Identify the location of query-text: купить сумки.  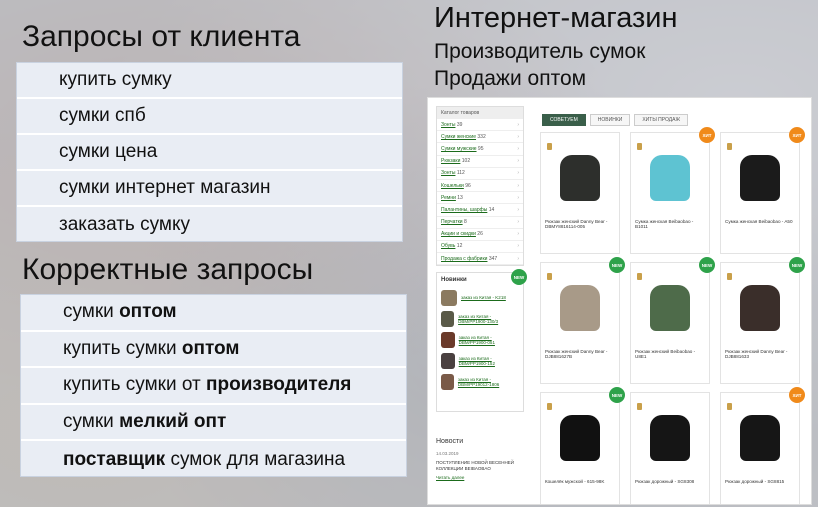
(122, 348).